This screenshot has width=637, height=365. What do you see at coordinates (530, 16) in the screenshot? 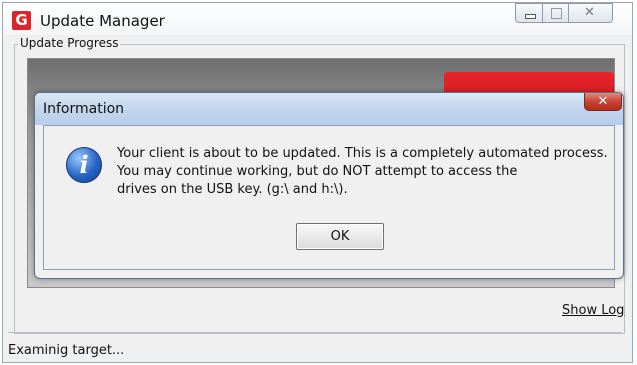
I see `minimize-icon` at bounding box center [530, 16].